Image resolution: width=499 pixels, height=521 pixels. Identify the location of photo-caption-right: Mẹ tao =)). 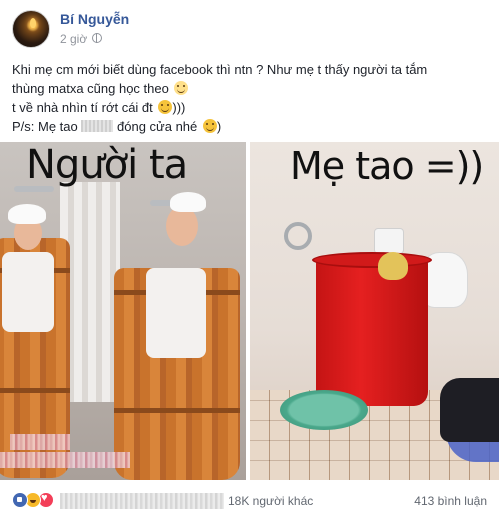
(387, 166).